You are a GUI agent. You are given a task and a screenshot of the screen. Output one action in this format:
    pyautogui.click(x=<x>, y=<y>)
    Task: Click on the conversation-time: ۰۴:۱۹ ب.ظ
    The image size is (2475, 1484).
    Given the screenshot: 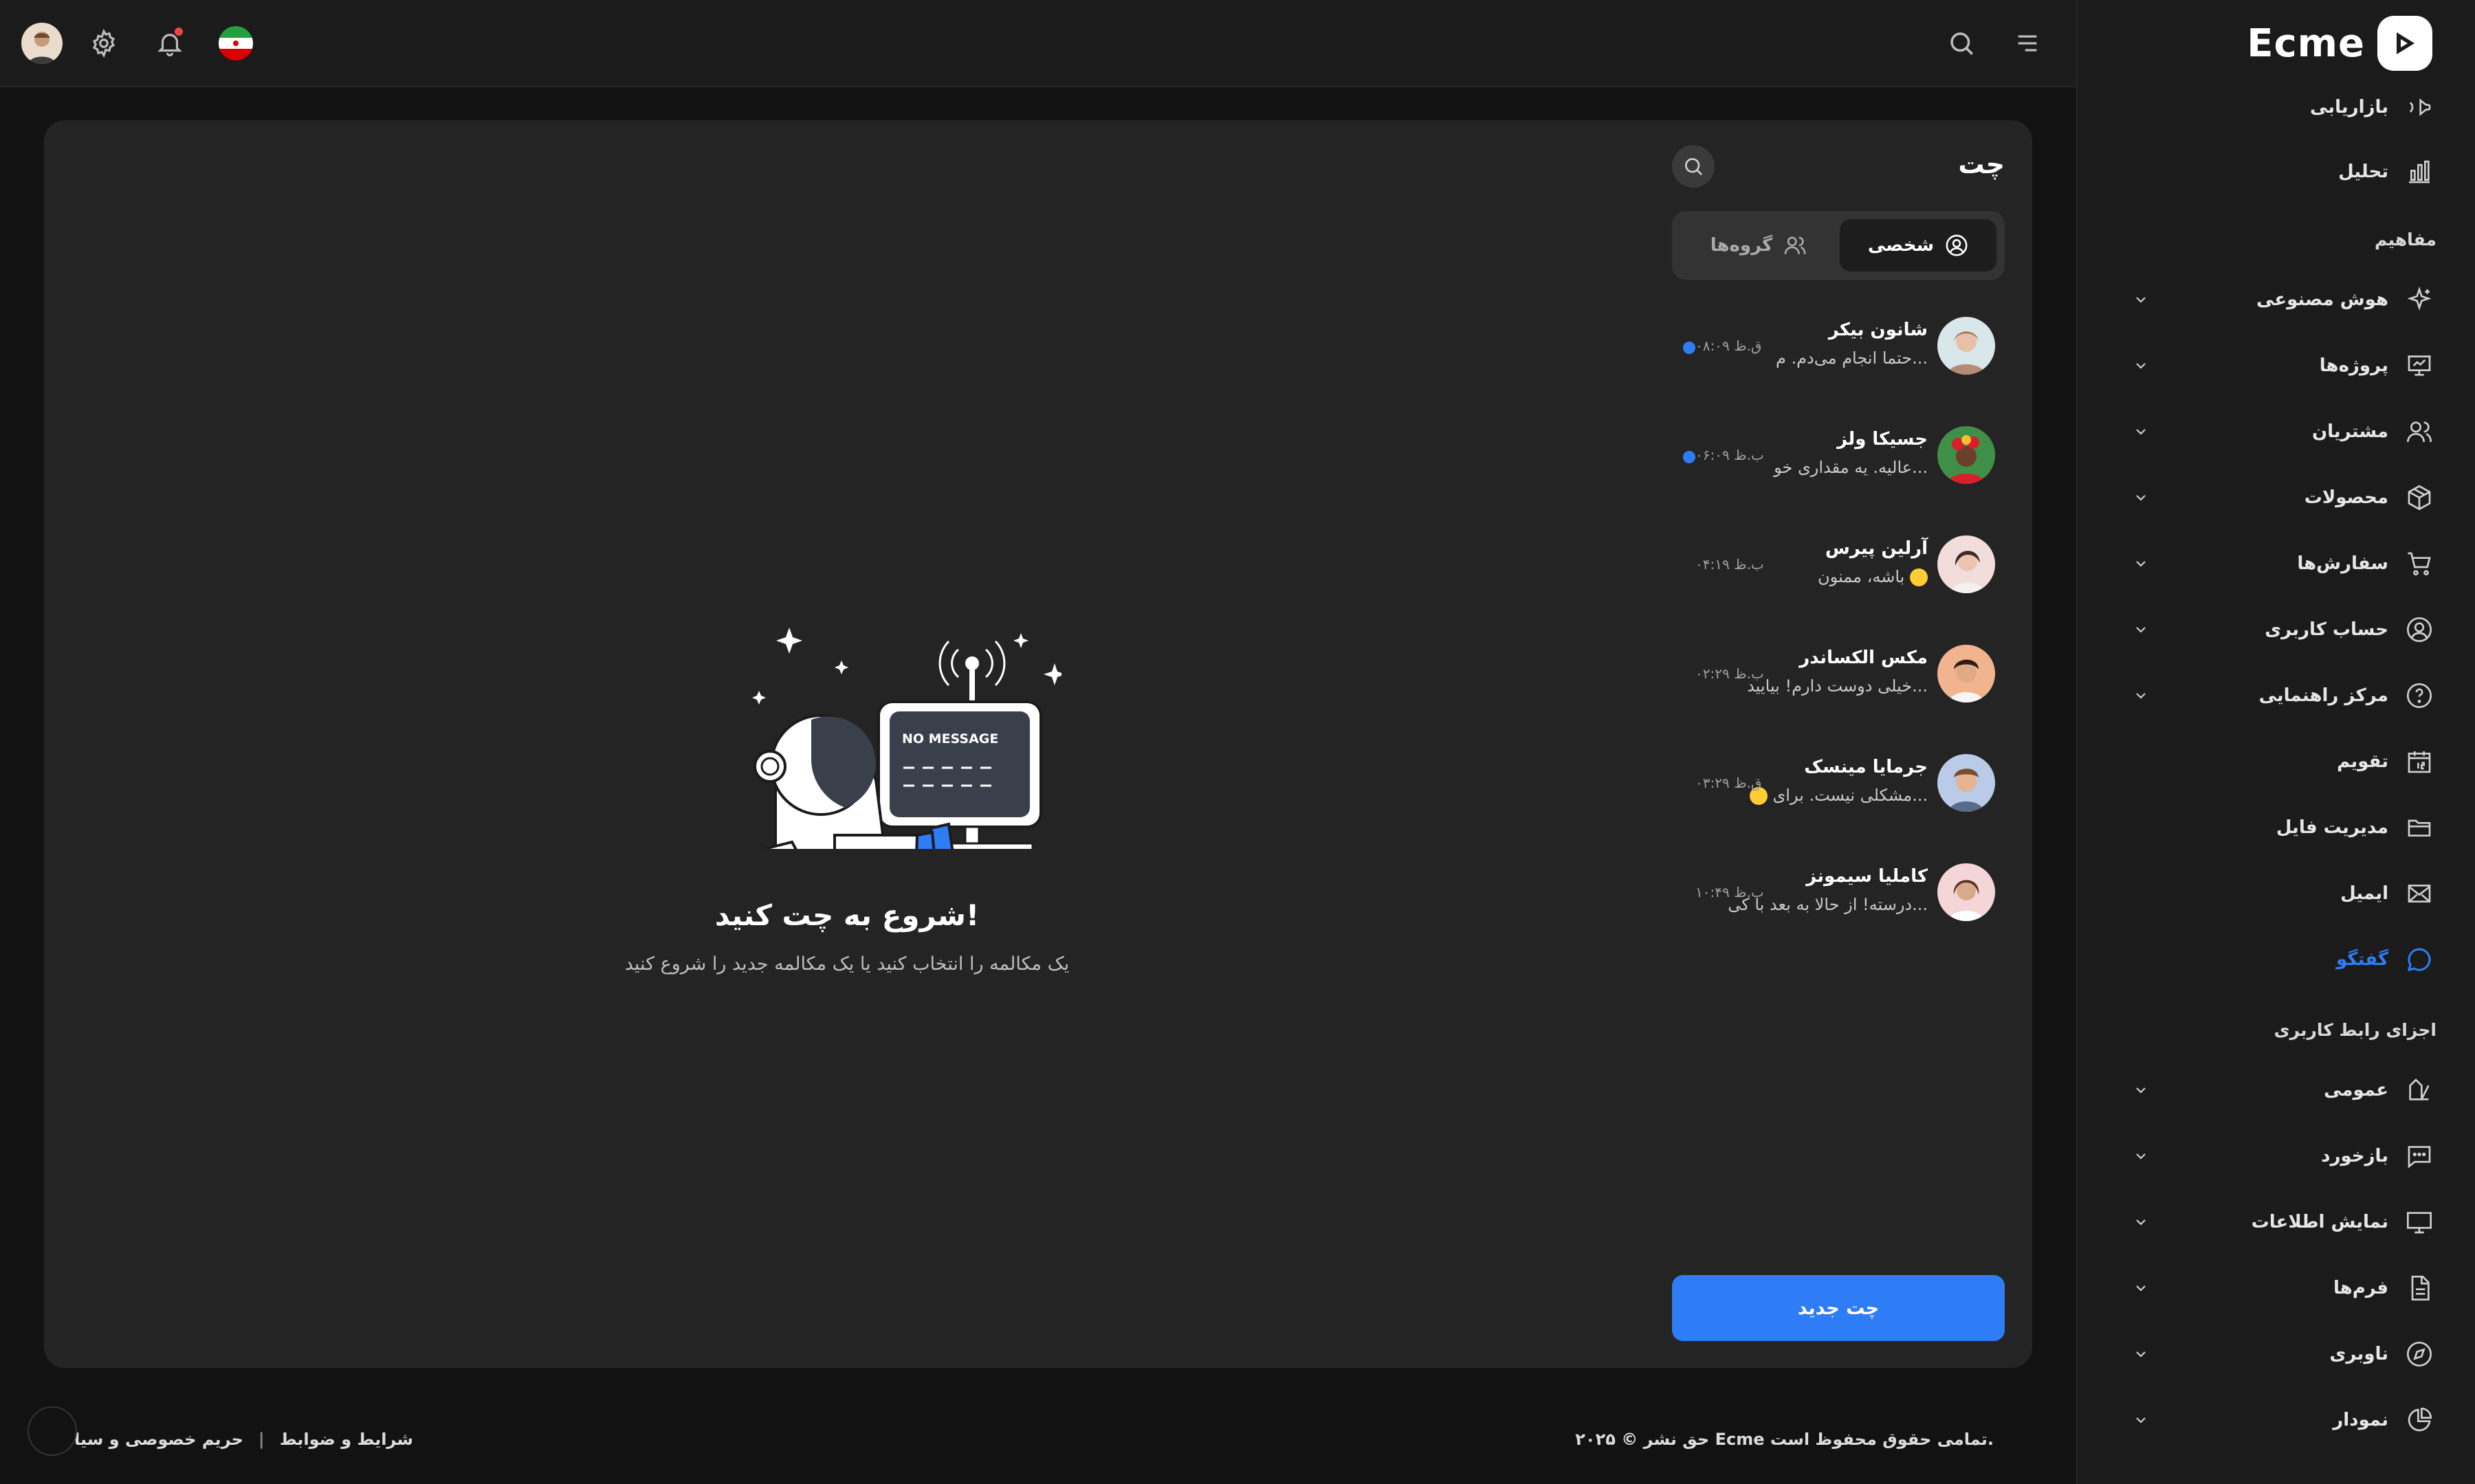 What is the action you would take?
    pyautogui.click(x=1729, y=565)
    